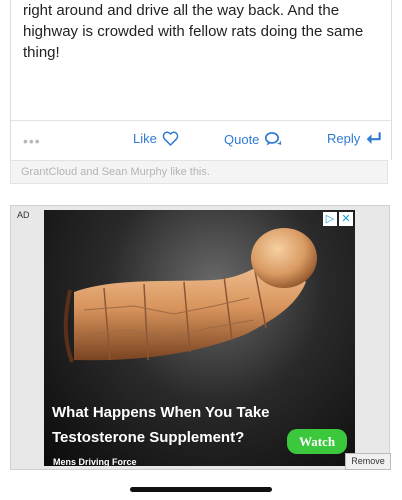  I want to click on reply-arrow-icon, so click(373, 138).